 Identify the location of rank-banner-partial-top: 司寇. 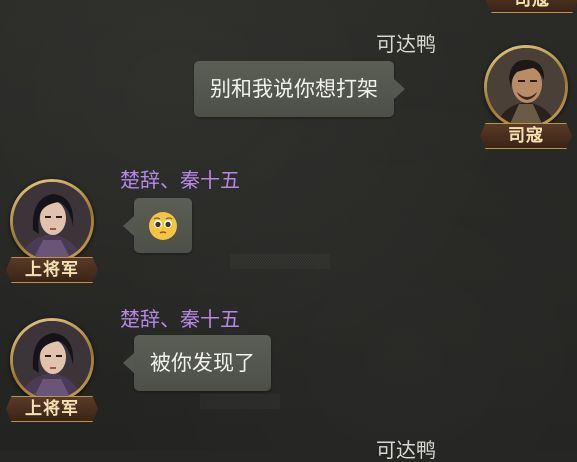
(531, 6).